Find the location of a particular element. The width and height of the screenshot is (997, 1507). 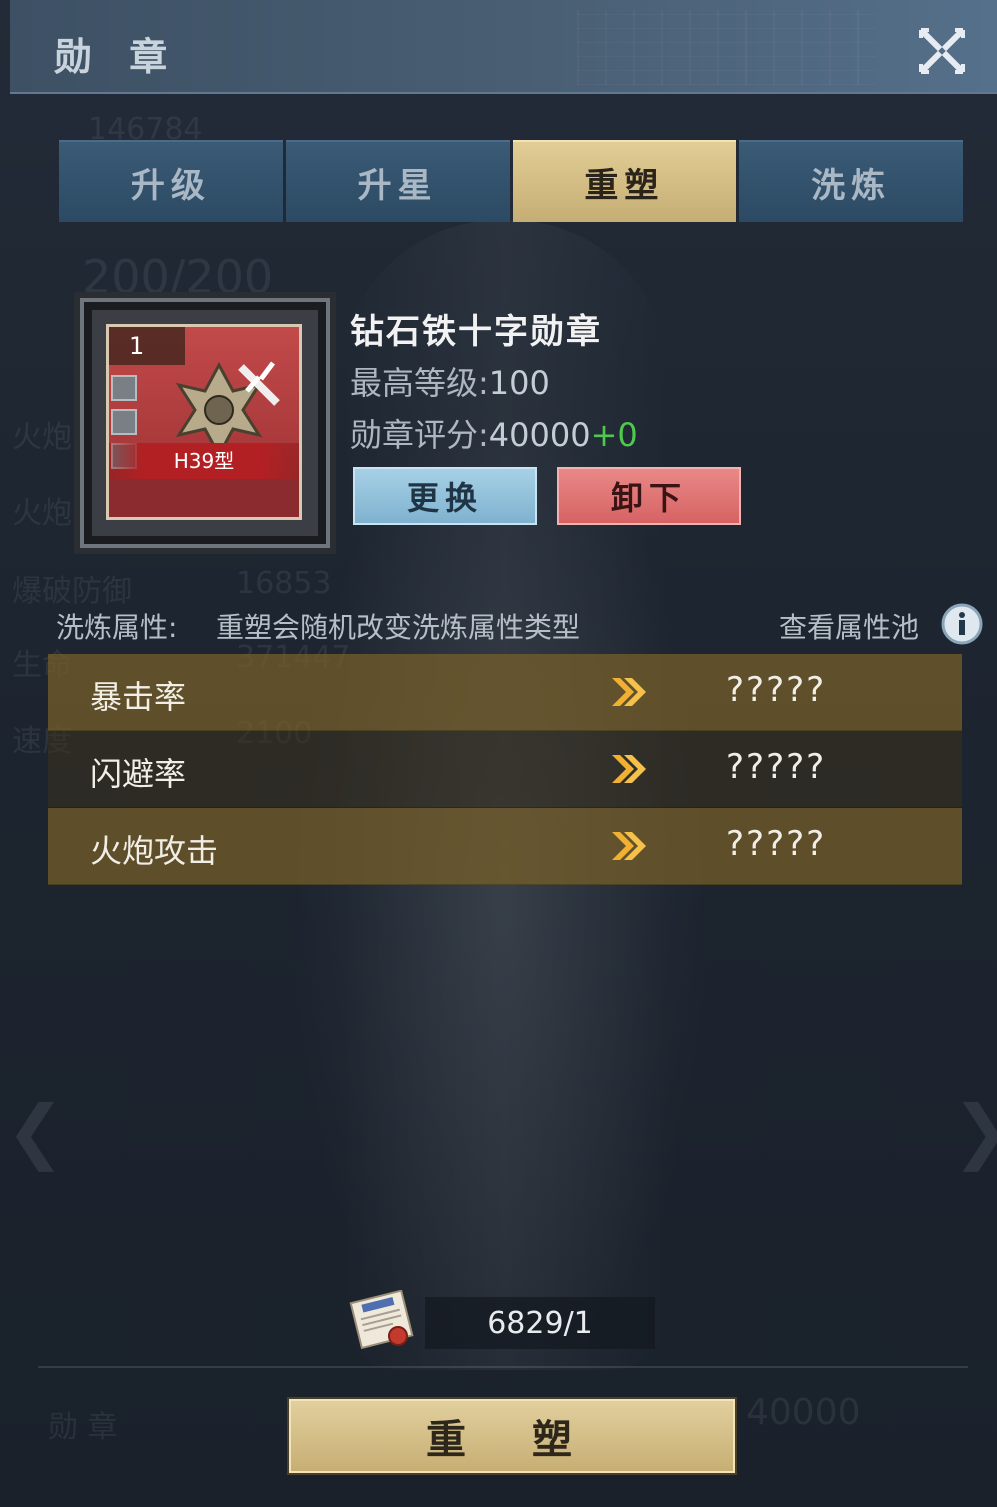

tab-upgrade: 升级 is located at coordinates (171, 181).